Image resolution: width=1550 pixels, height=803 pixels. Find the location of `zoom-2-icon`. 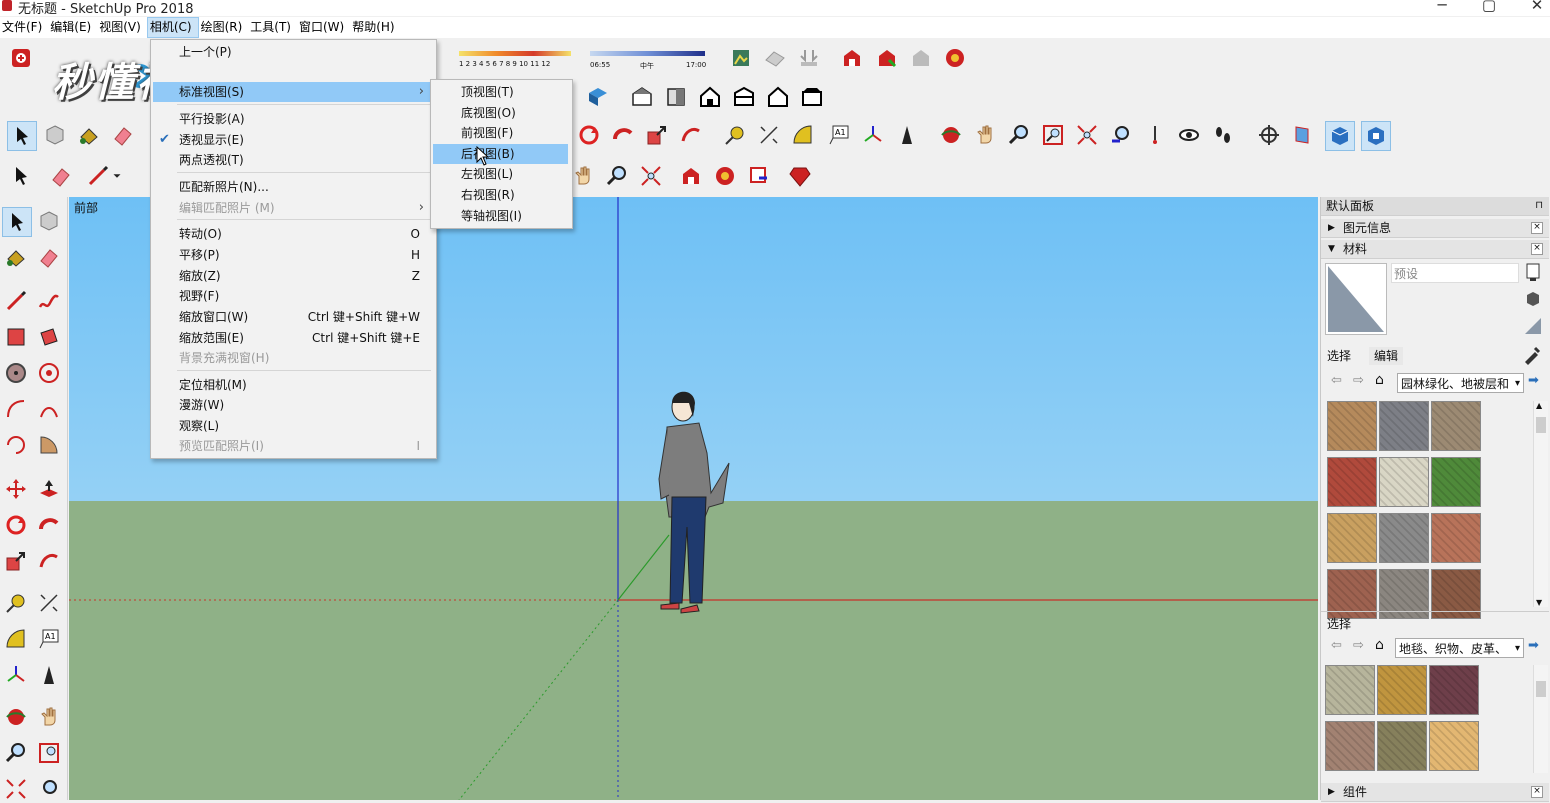

zoom-2-icon is located at coordinates (617, 176).